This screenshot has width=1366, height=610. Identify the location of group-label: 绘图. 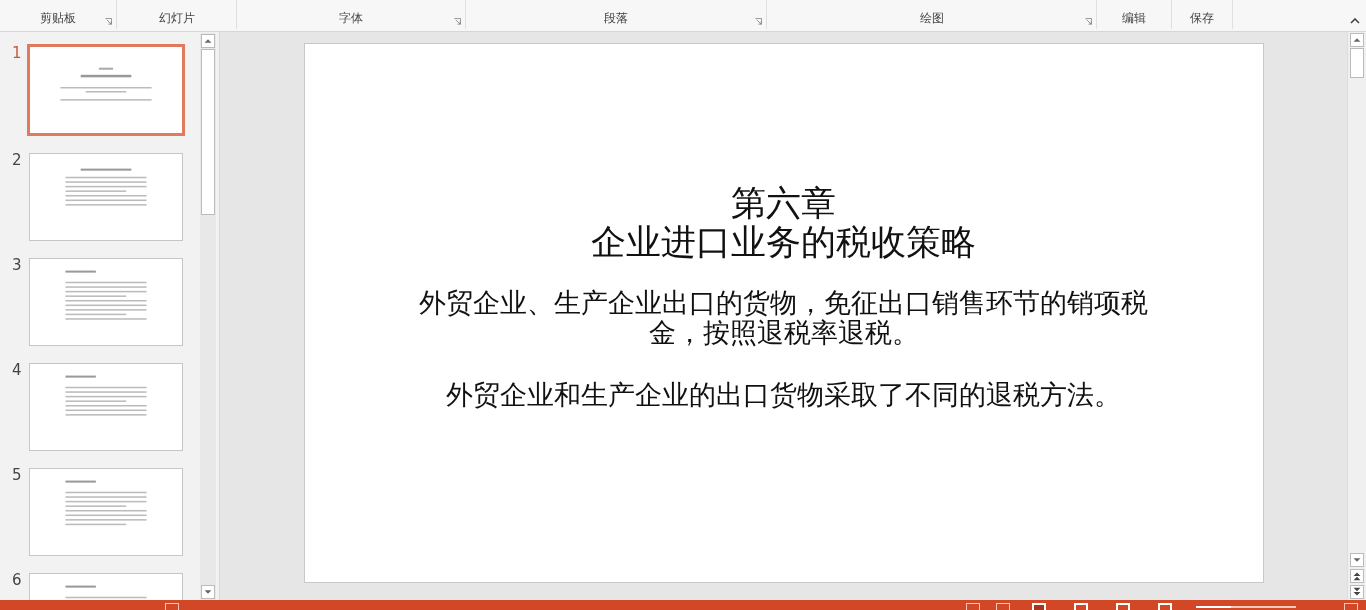
(931, 18).